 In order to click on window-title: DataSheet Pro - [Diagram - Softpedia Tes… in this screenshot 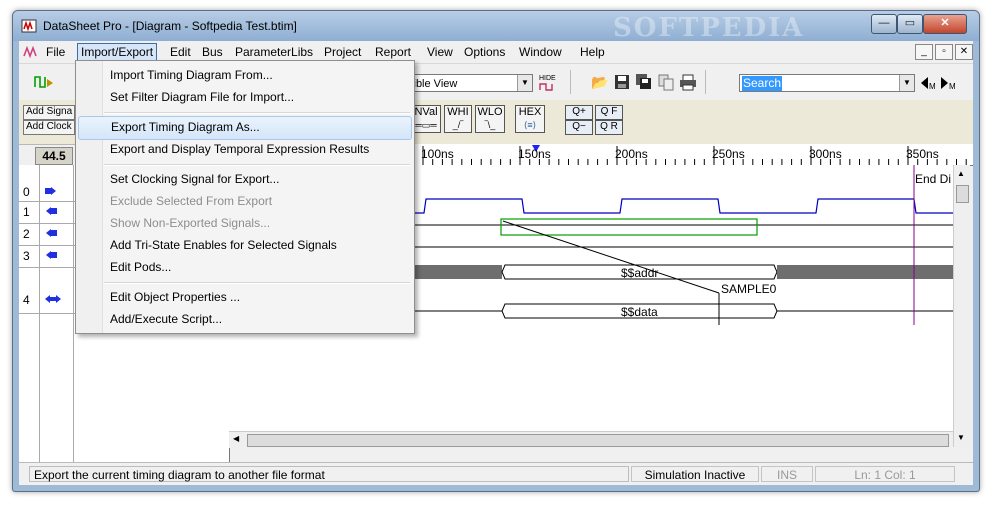, I will do `click(170, 26)`.